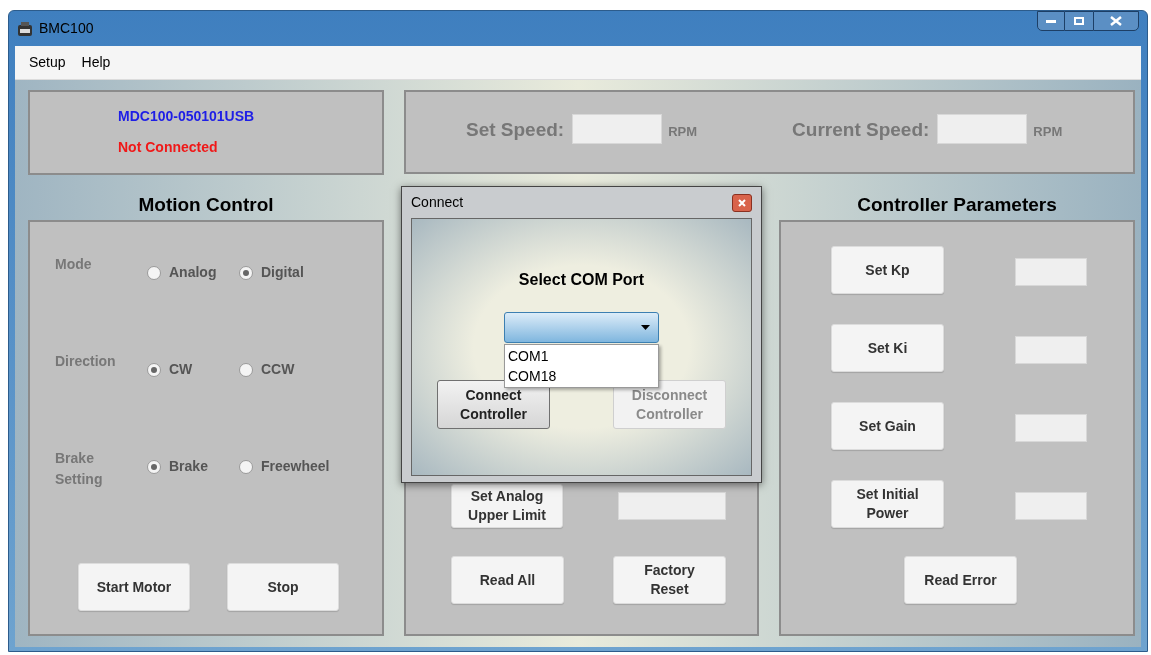  Describe the element at coordinates (581, 327) in the screenshot. I see `port-dropdown` at that location.